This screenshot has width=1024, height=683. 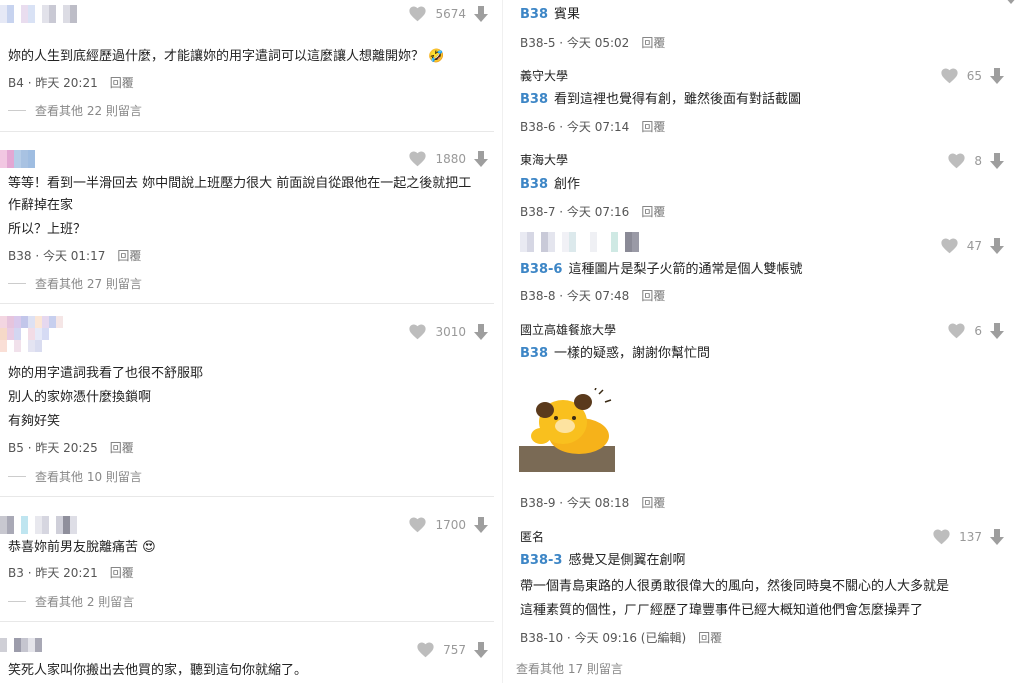 What do you see at coordinates (226, 56) in the screenshot?
I see `comment-text: 妳的人生到底經歷過什麼，才能讓妳的用字遣詞可以這麼讓人想離開妳？ 🤣` at bounding box center [226, 56].